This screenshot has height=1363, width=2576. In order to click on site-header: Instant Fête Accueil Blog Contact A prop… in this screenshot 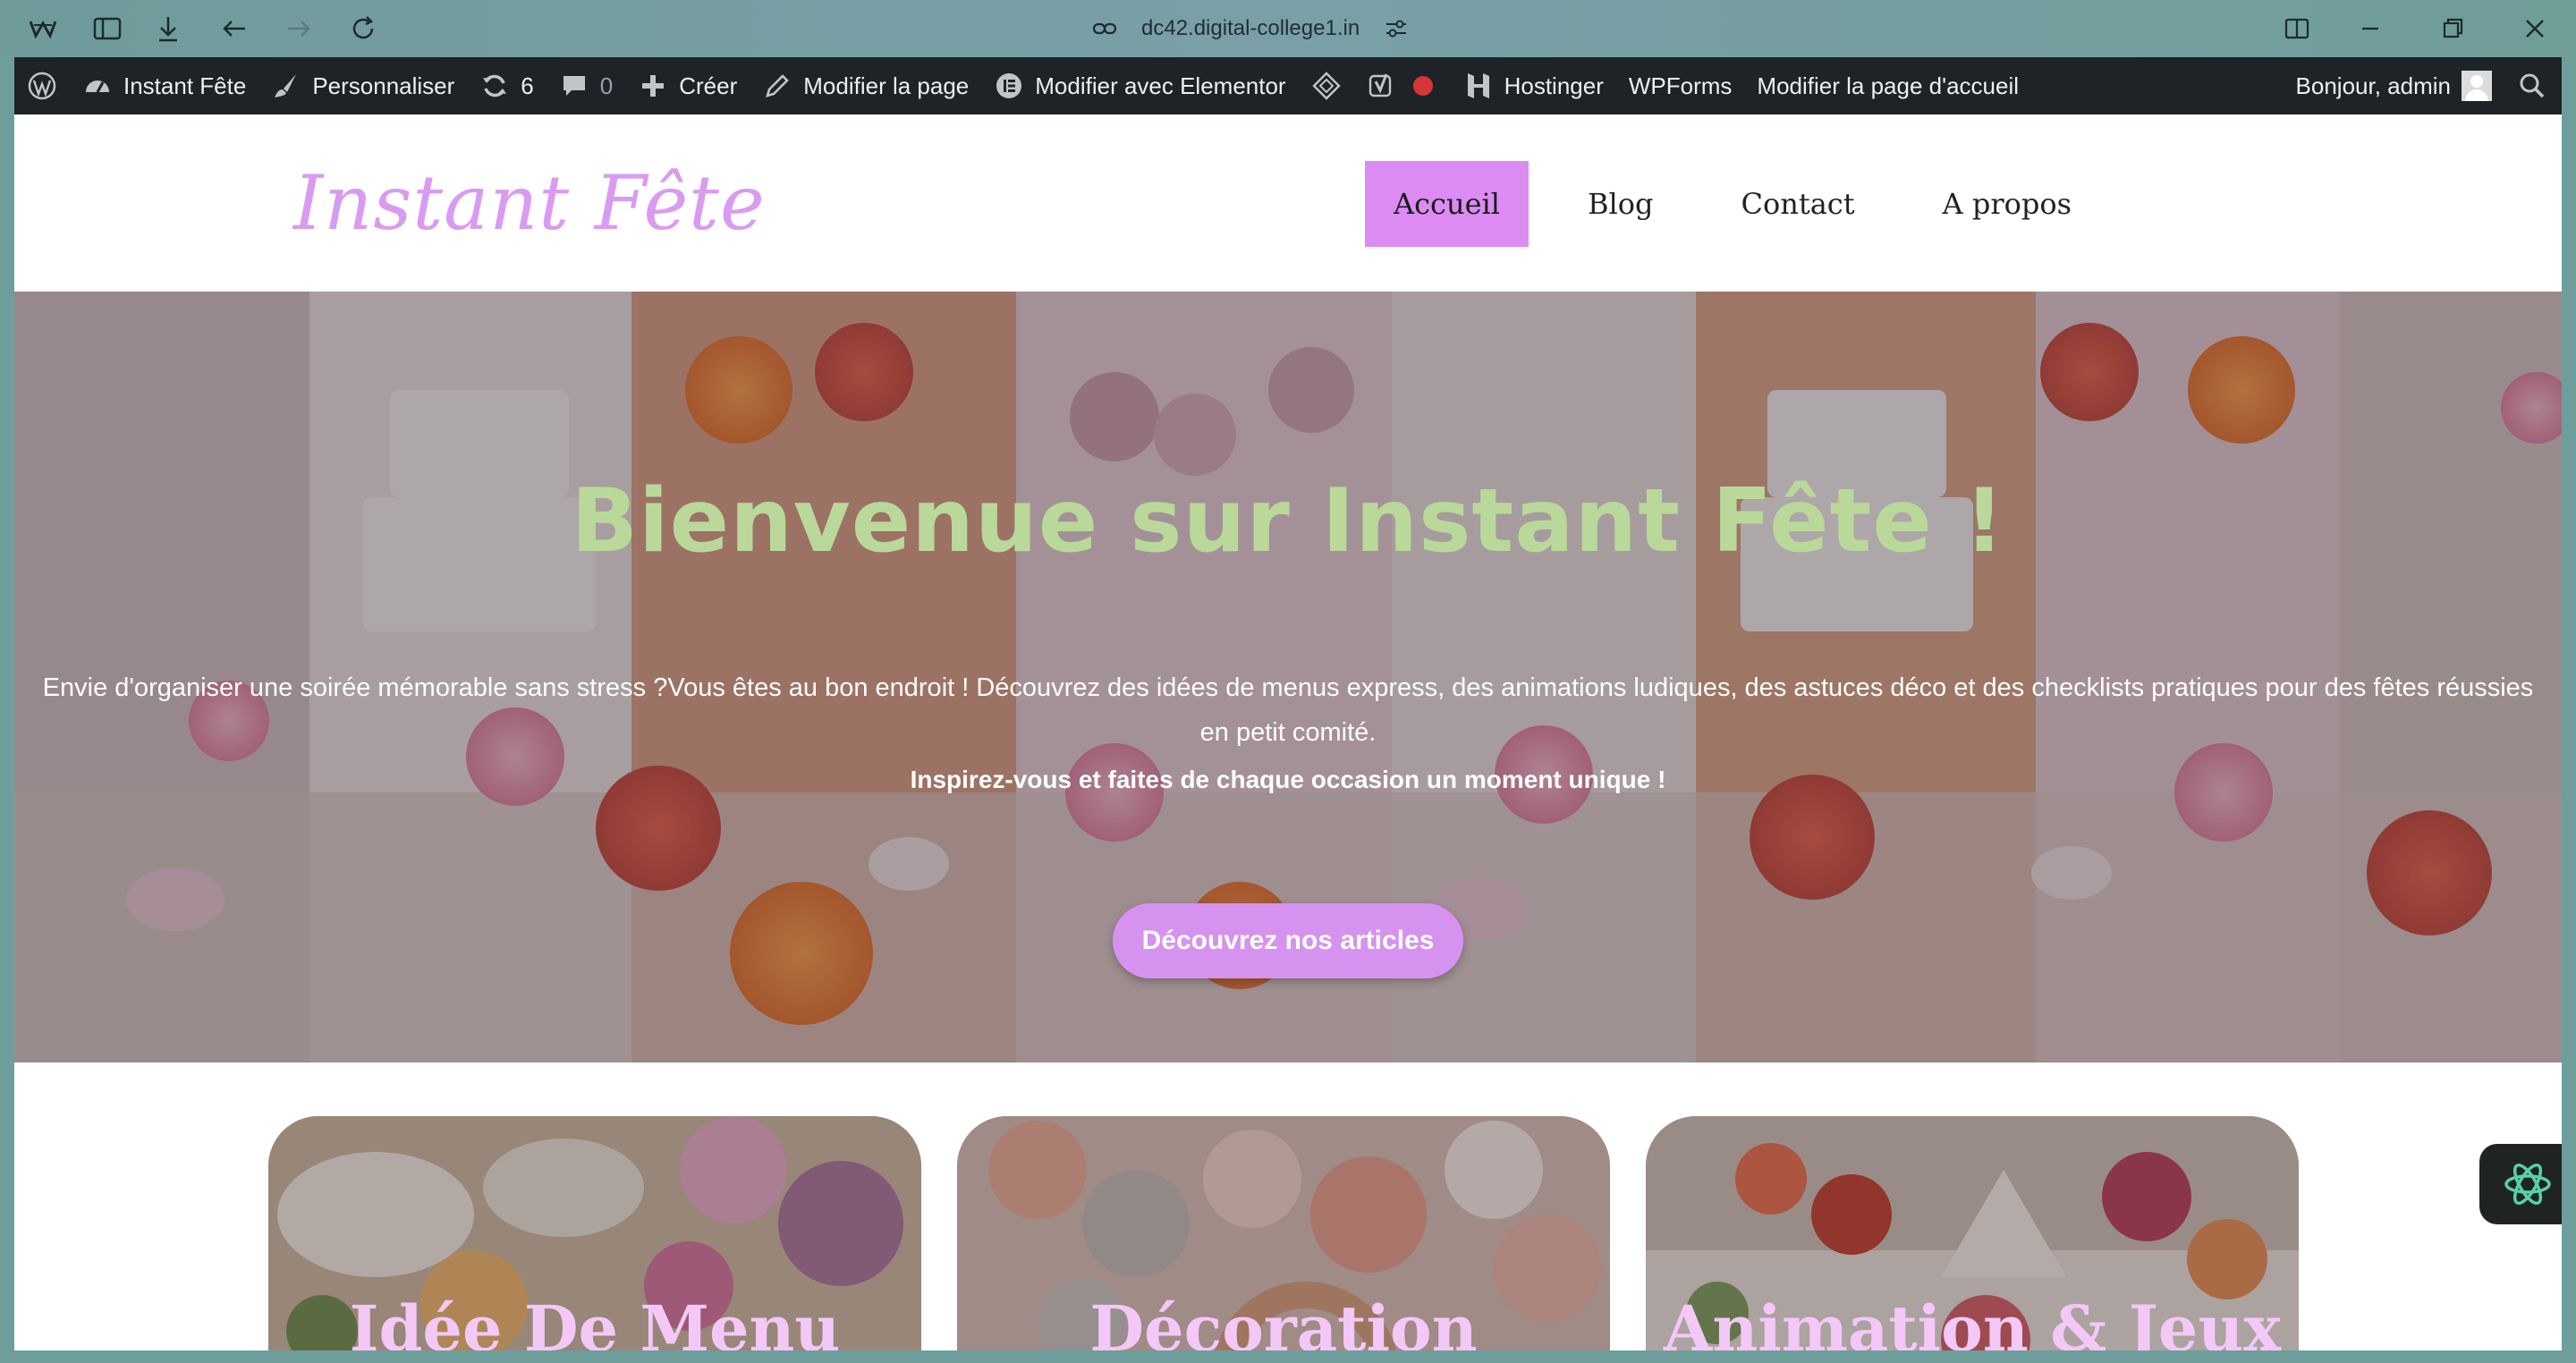, I will do `click(1288, 203)`.